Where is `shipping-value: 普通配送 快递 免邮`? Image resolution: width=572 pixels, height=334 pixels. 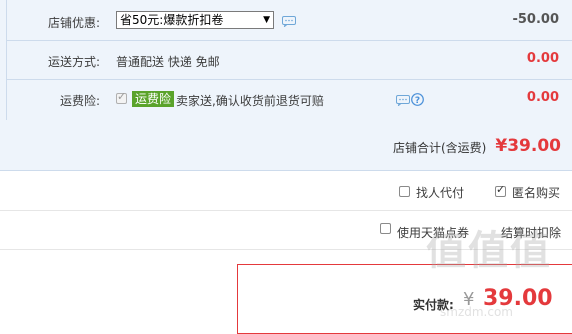
shipping-value: 普通配送 快递 免邮 is located at coordinates (168, 62).